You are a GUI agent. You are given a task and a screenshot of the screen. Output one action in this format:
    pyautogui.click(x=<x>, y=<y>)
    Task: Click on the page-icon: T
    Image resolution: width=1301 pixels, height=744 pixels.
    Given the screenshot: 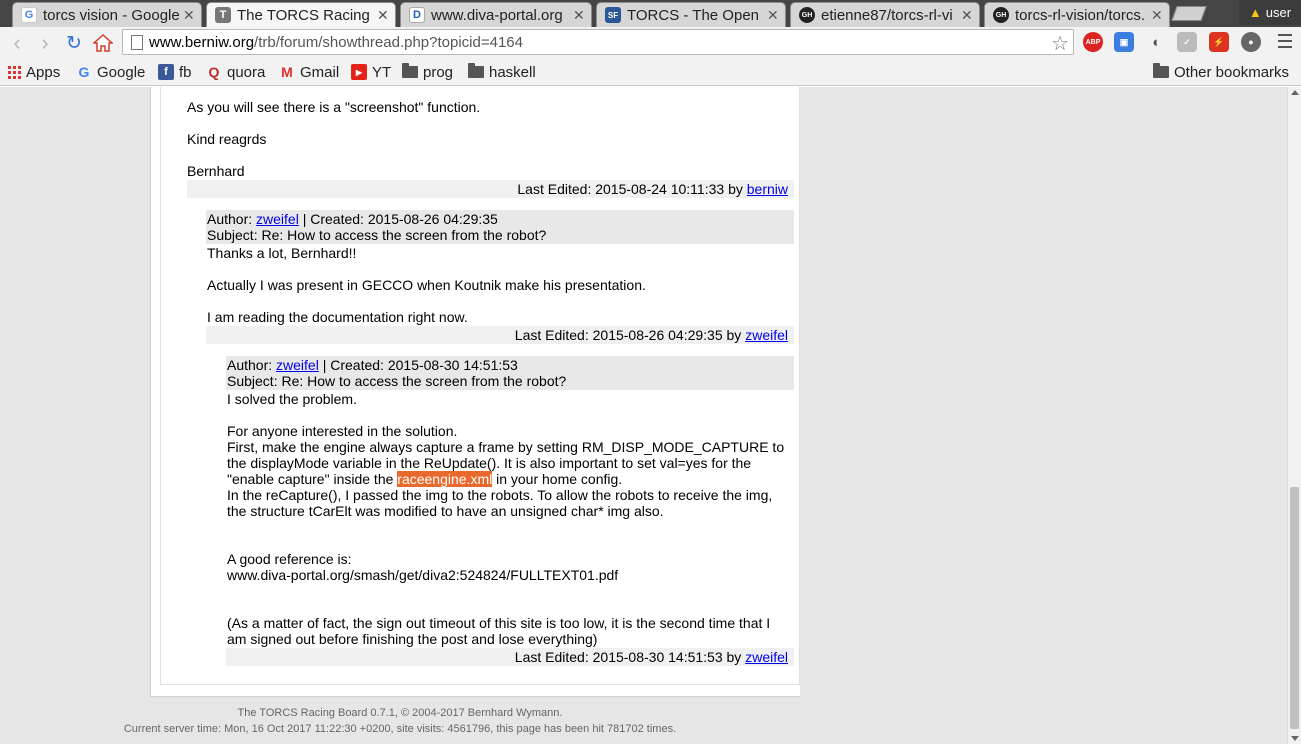 What is the action you would take?
    pyautogui.click(x=223, y=15)
    